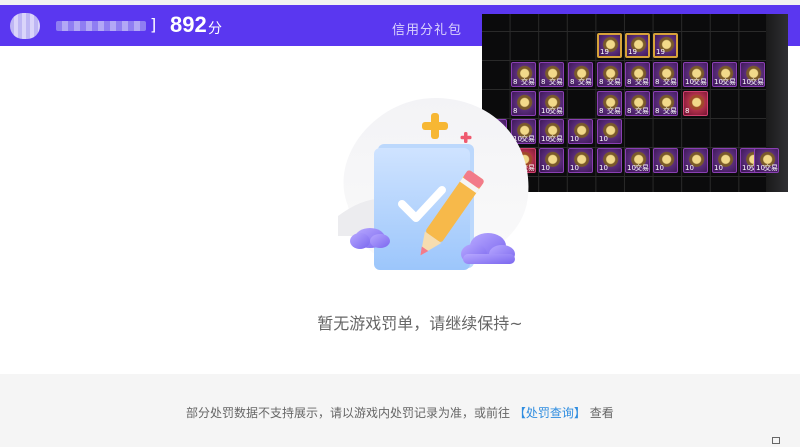  What do you see at coordinates (776, 440) in the screenshot?
I see `restore-window-icon` at bounding box center [776, 440].